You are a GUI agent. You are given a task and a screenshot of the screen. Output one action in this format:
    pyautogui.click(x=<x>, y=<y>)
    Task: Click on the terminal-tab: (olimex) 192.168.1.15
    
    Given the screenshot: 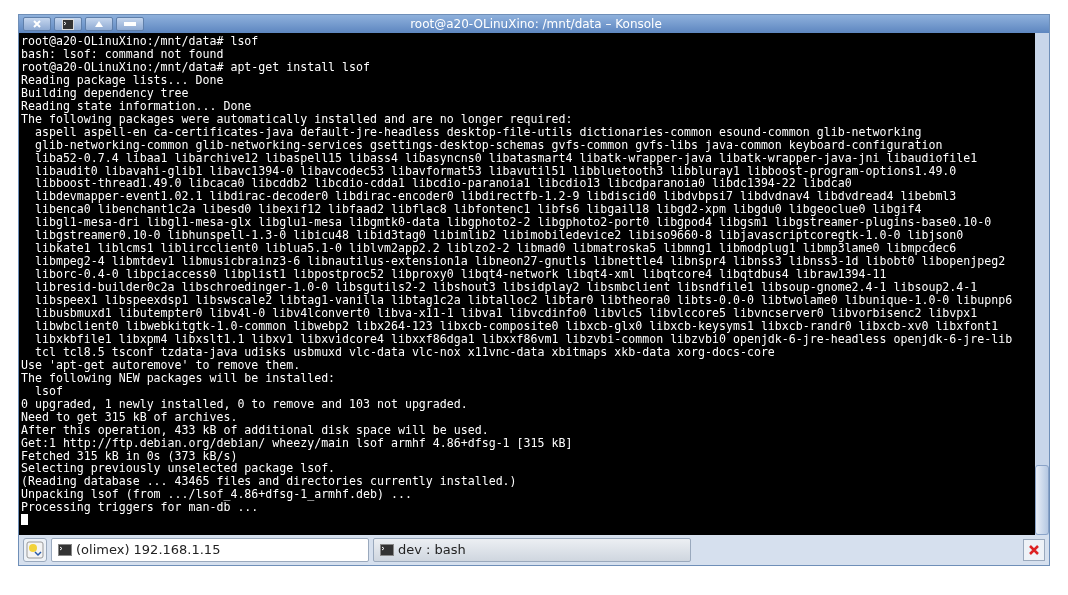 What is the action you would take?
    pyautogui.click(x=210, y=550)
    